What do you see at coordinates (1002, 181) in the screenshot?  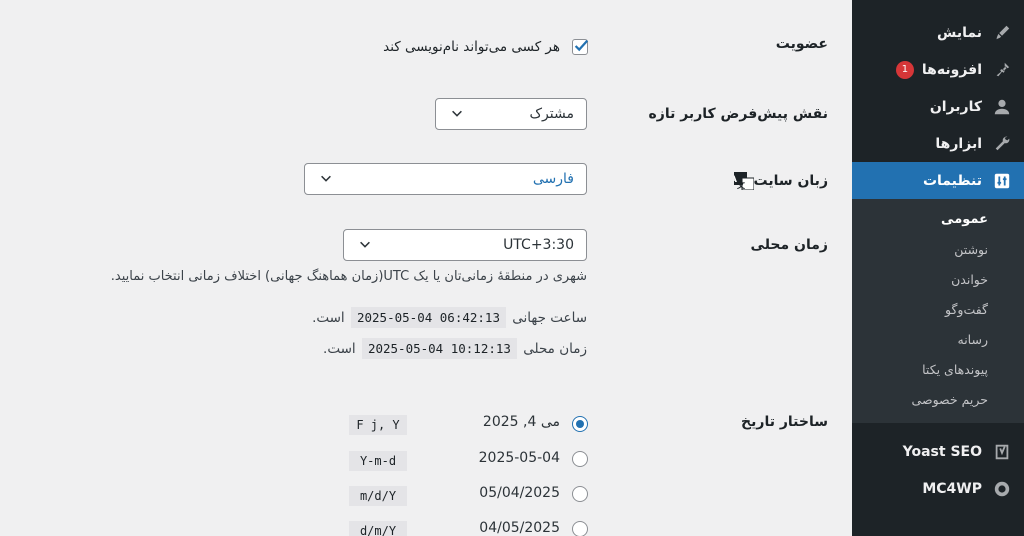 I see `settings-icon` at bounding box center [1002, 181].